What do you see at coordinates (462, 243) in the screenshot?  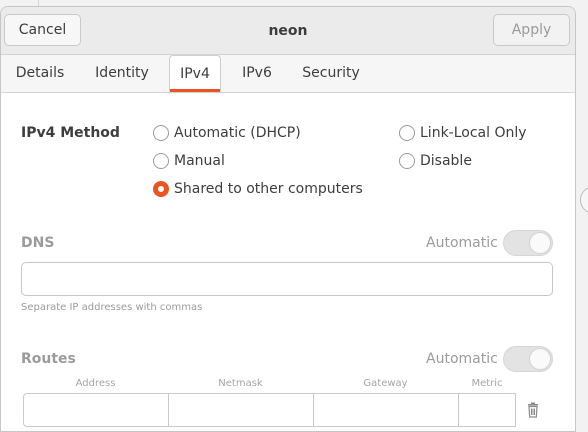 I see `dns-automatic-label: Automatic` at bounding box center [462, 243].